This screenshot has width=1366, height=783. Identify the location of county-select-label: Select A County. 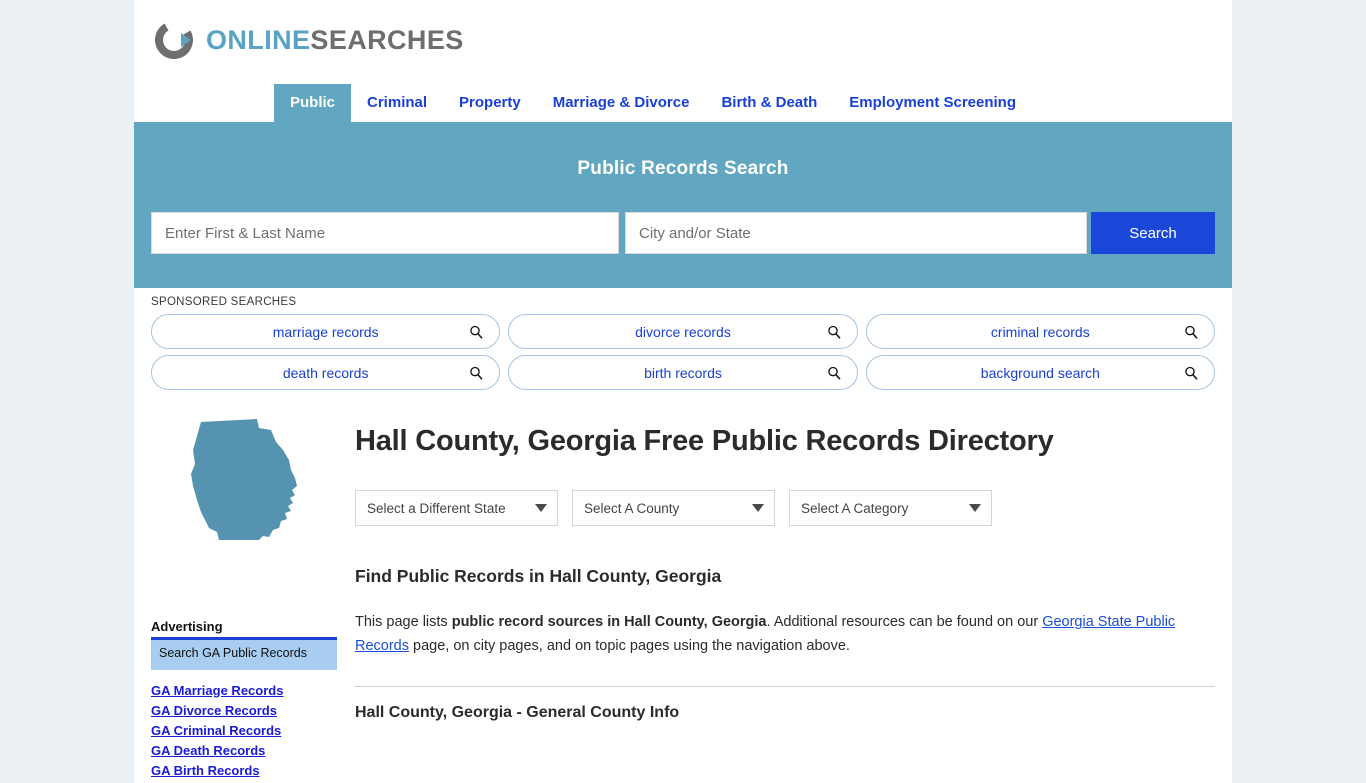
(632, 508).